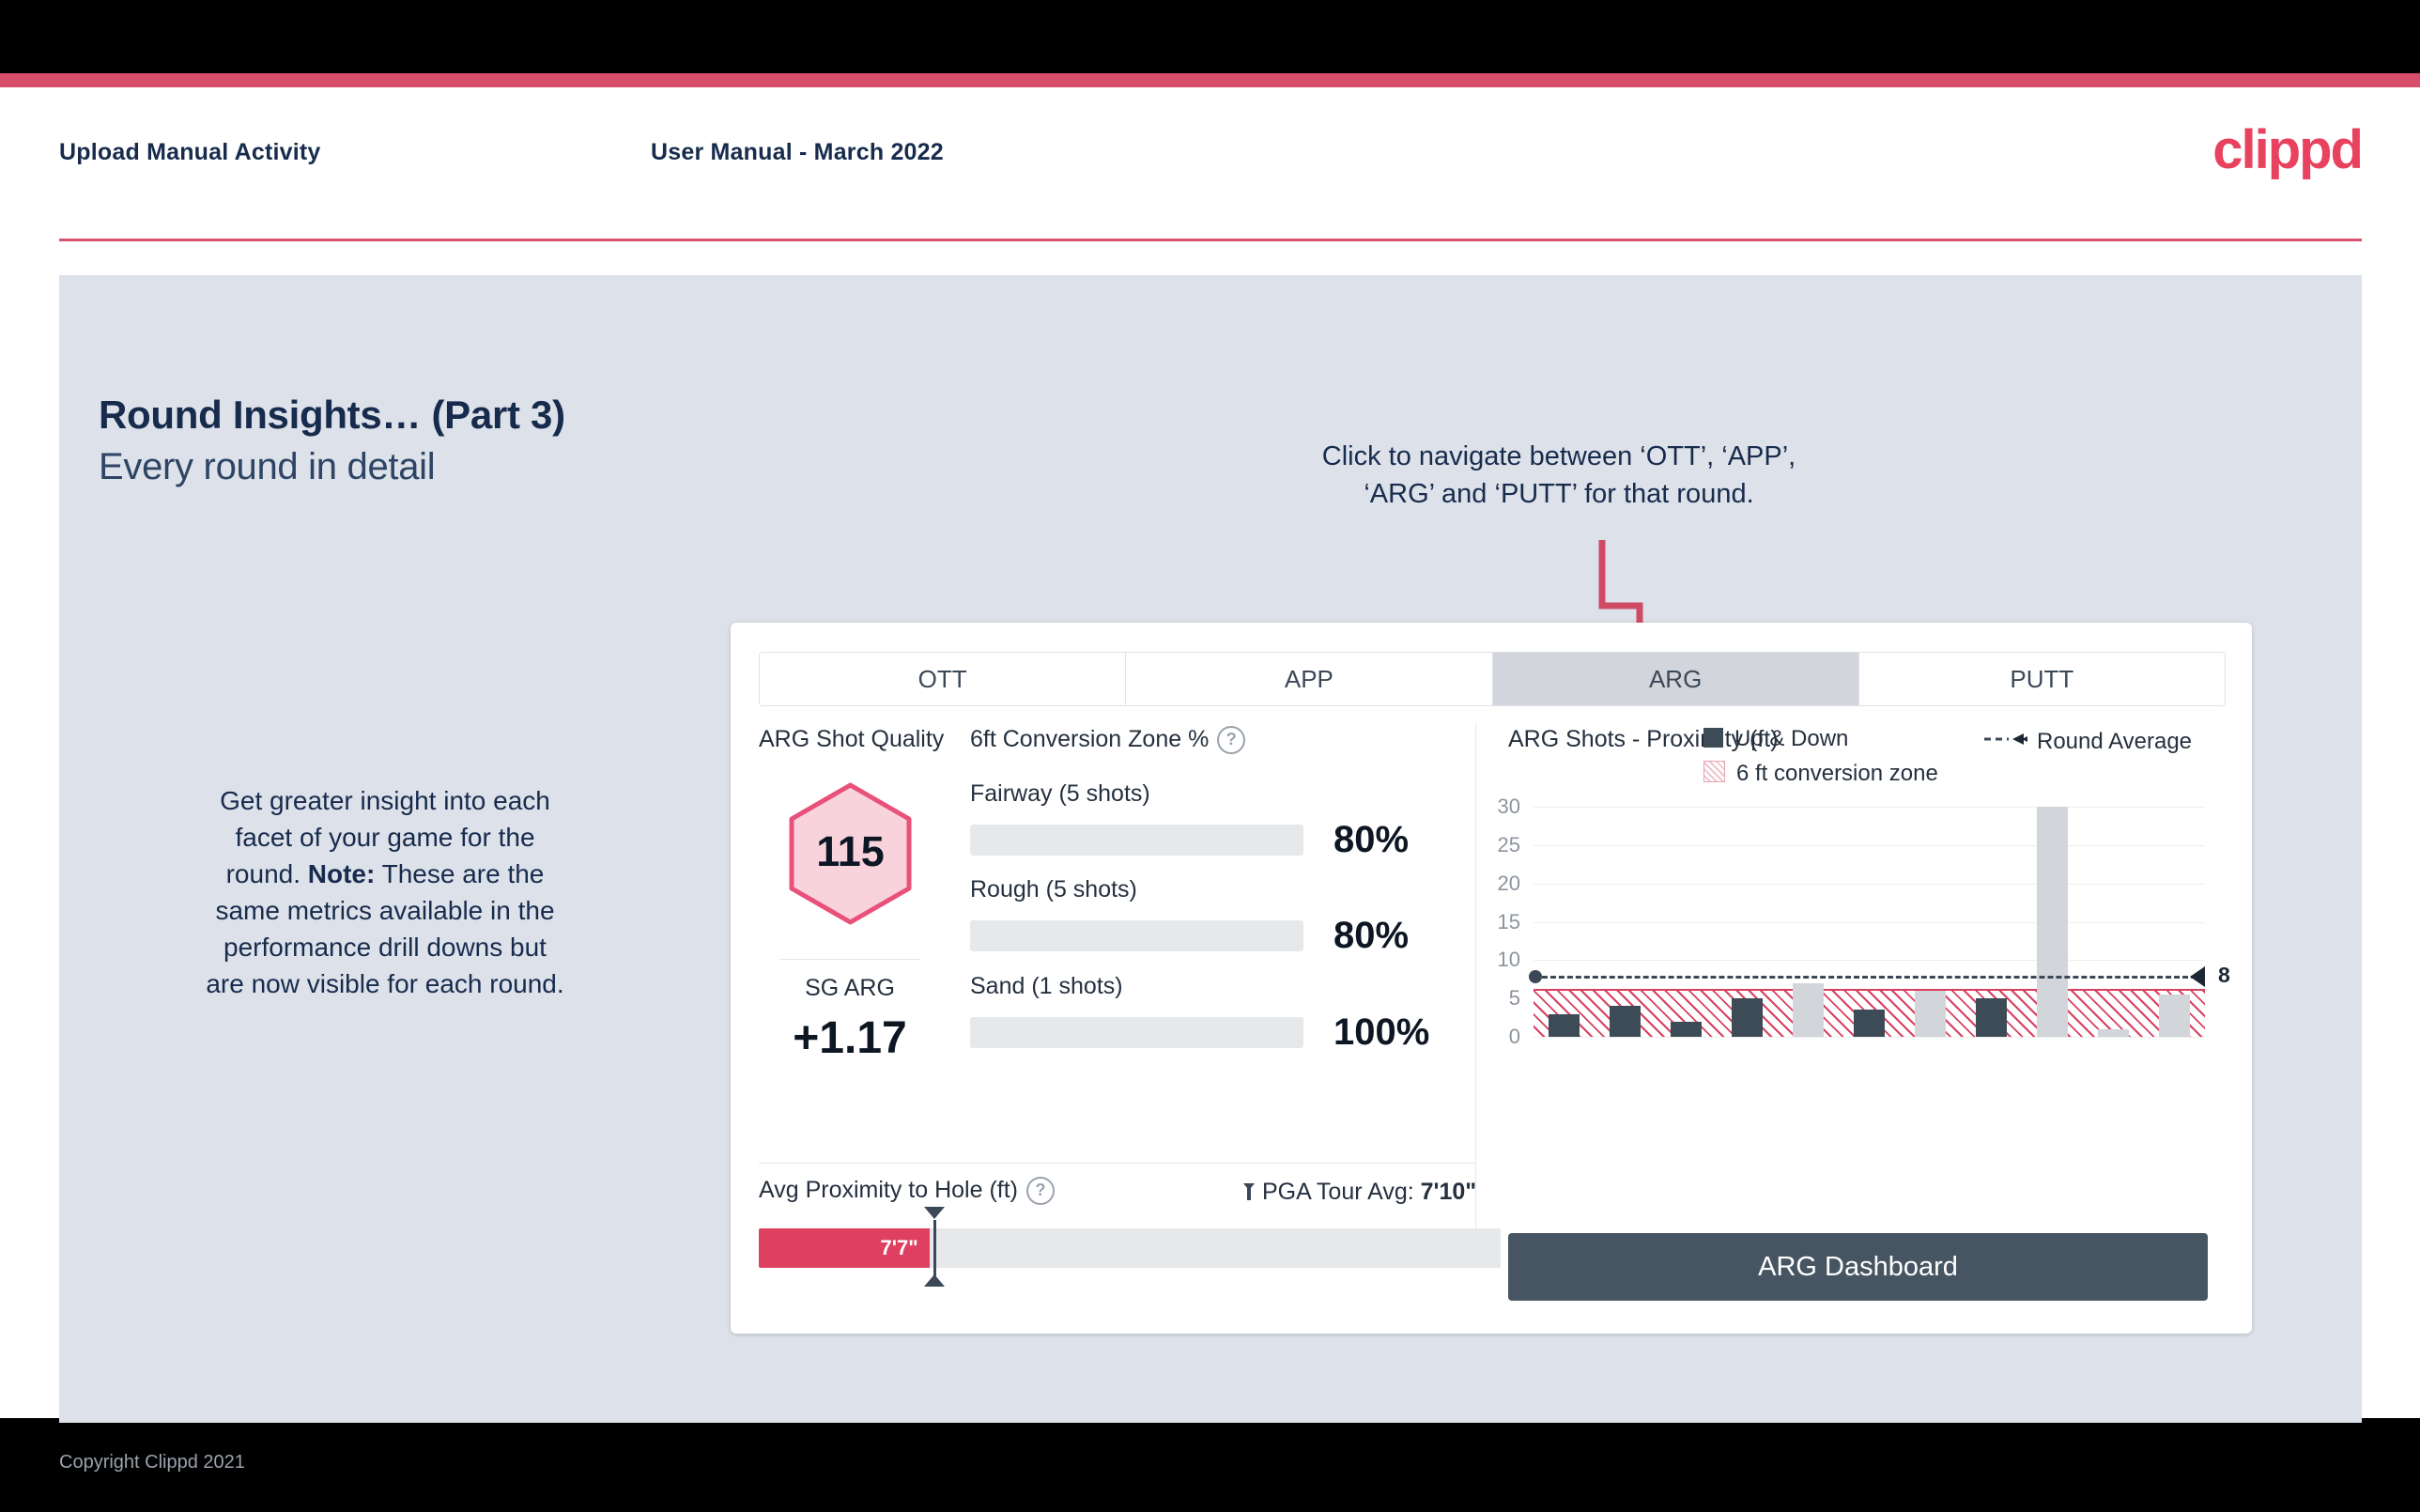 Image resolution: width=2420 pixels, height=1512 pixels. I want to click on pga-tour-average-value: 7'10", so click(1448, 1192).